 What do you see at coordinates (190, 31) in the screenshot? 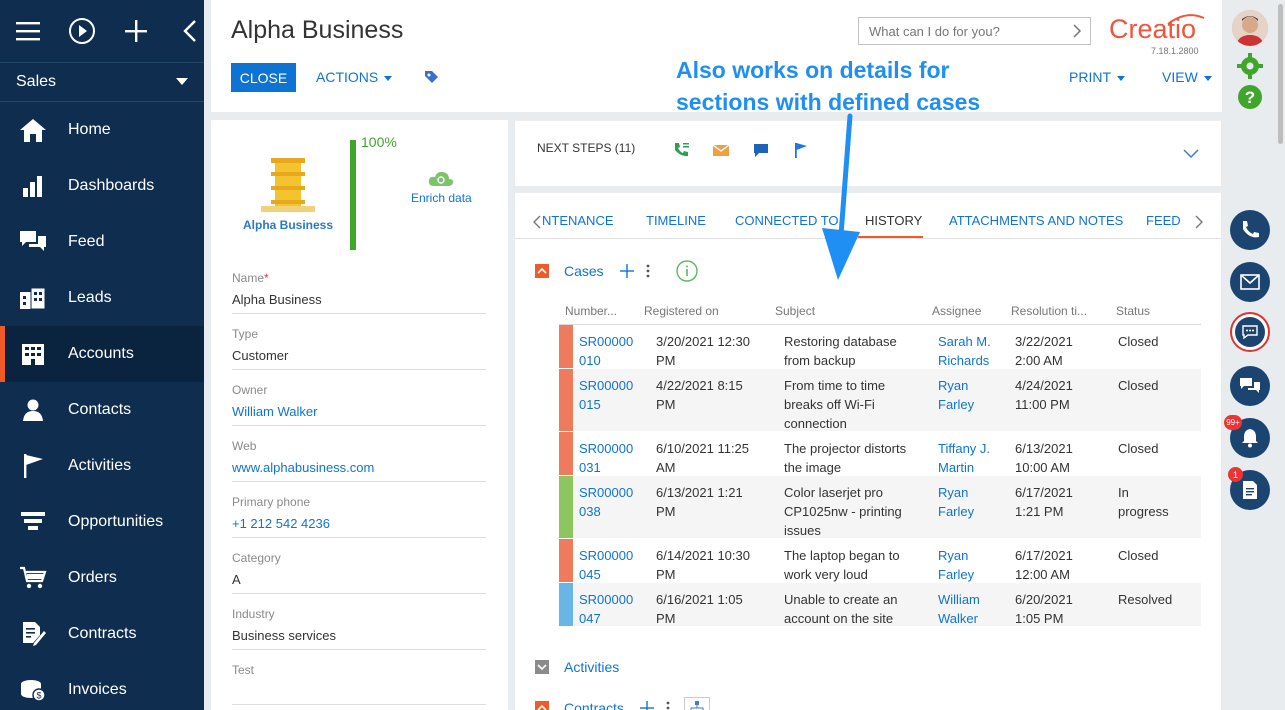
I see `collapse-chevron-icon` at bounding box center [190, 31].